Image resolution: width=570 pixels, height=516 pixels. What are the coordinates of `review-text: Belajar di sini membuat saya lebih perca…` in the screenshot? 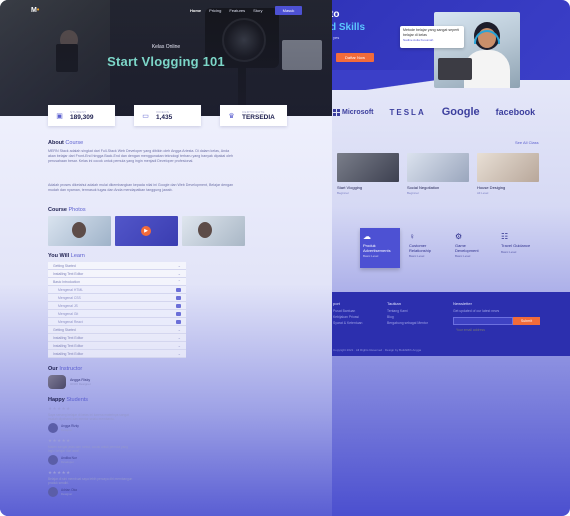 It's located at (90, 481).